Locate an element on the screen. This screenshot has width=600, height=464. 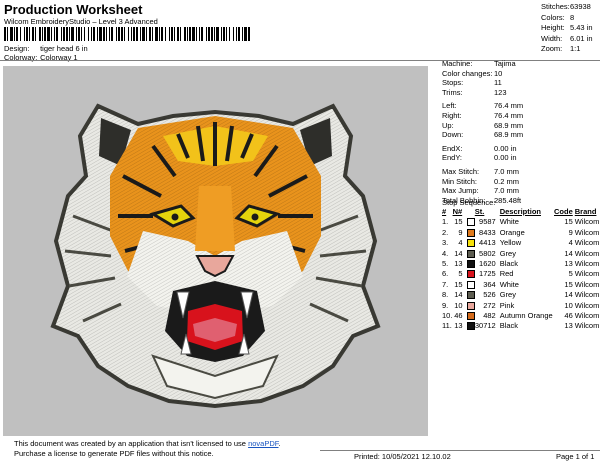
stop-row: 2. 9 8433 Orange 9 Wilcom is located at coordinates (521, 232).